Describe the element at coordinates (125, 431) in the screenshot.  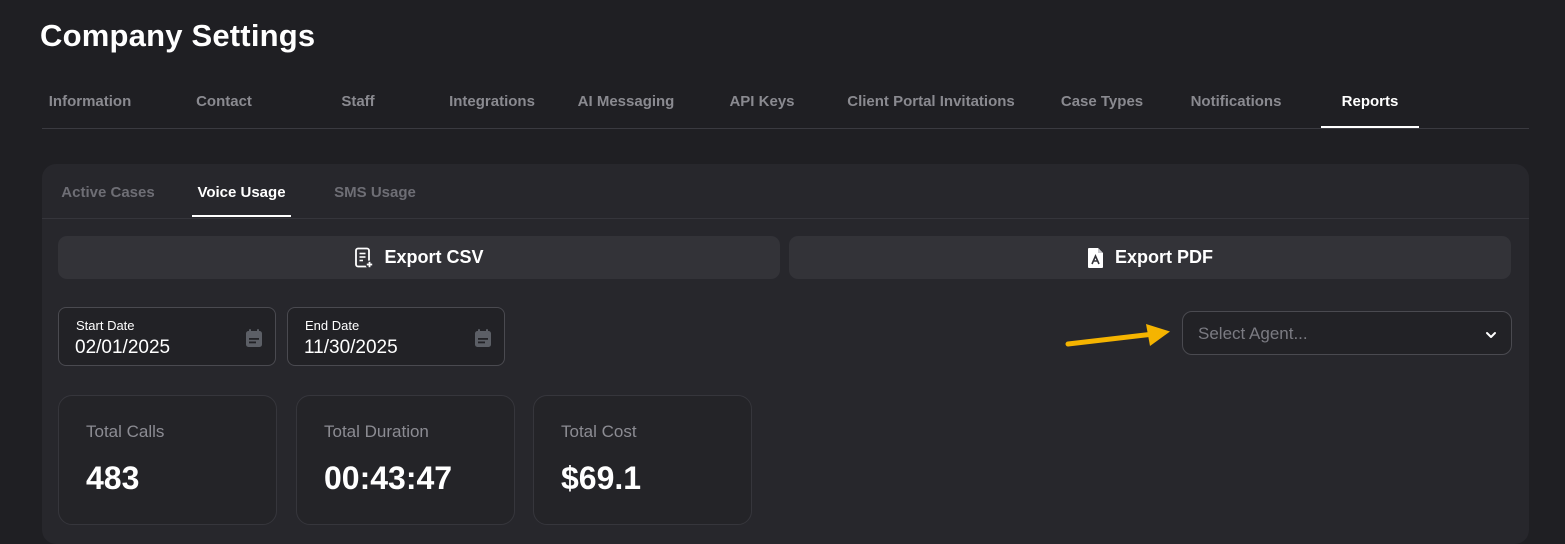
I see `stat-label: Total Calls` at that location.